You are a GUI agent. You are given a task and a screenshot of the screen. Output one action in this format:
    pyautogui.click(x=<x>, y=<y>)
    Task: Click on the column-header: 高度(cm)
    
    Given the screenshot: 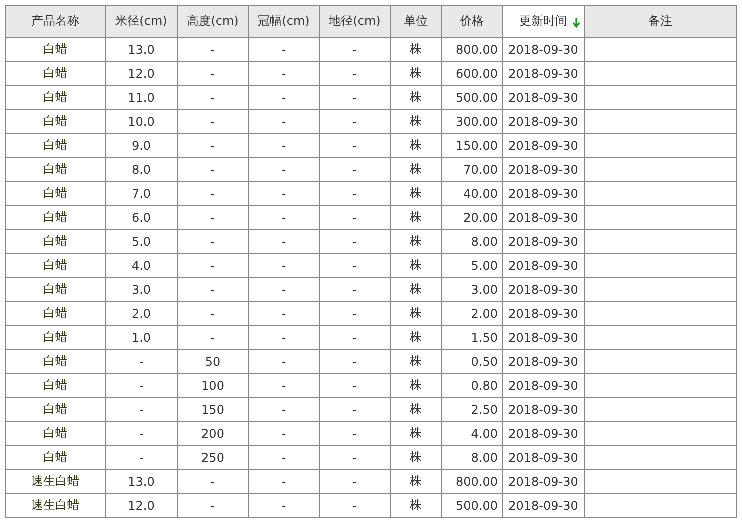 What is the action you would take?
    pyautogui.click(x=213, y=22)
    